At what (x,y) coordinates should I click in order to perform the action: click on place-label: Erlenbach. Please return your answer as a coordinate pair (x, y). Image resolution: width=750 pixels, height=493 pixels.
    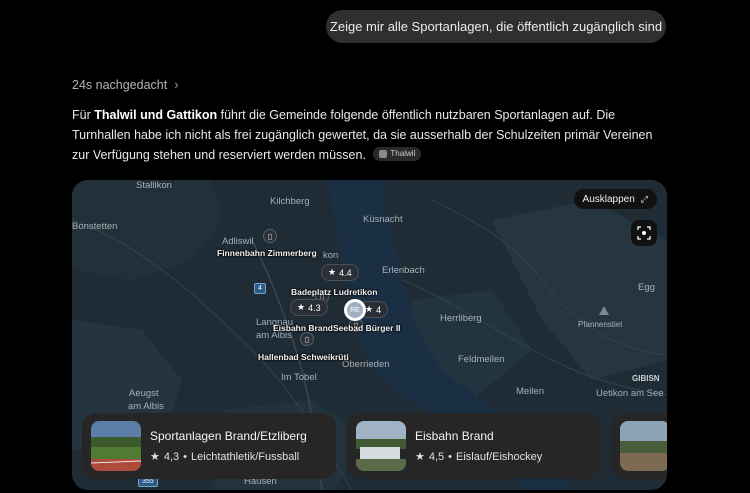
    Looking at the image, I should click on (403, 270).